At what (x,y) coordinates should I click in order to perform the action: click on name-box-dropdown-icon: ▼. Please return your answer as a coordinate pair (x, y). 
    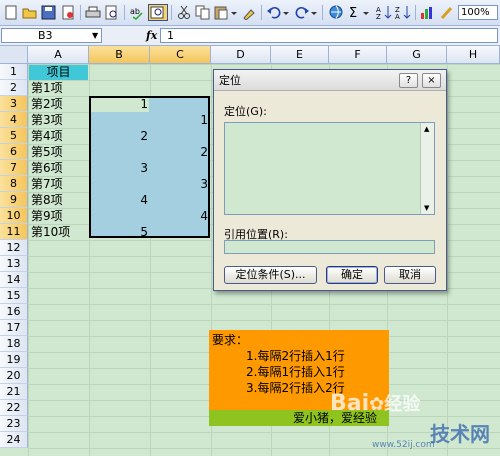
    Looking at the image, I should click on (95, 35).